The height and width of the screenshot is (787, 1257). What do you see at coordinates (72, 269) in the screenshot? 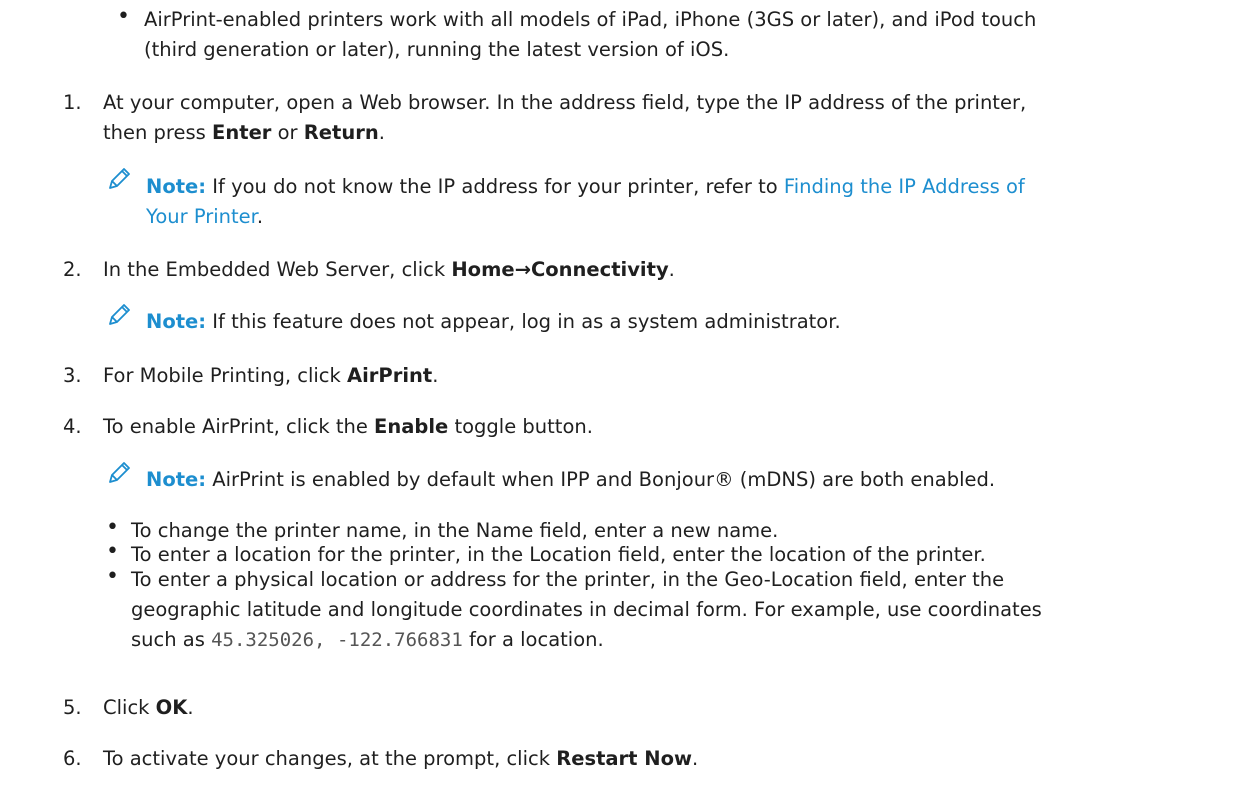
I see `step-number: 2.` at bounding box center [72, 269].